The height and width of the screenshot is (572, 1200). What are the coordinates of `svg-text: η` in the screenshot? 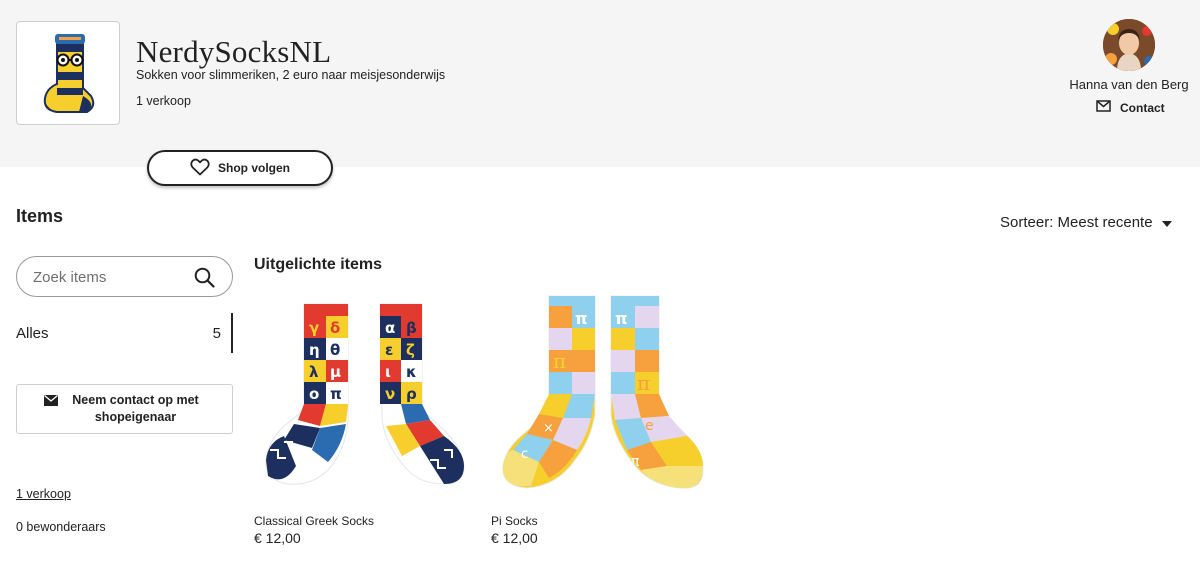 It's located at (314, 350).